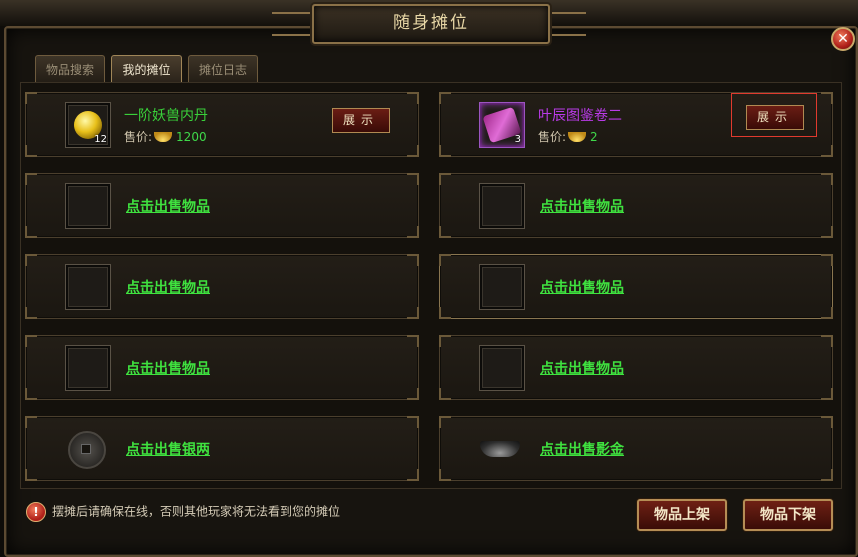  I want to click on stall-slot: 3 叶辰图鉴卷二 售价: 2 展示, so click(636, 124).